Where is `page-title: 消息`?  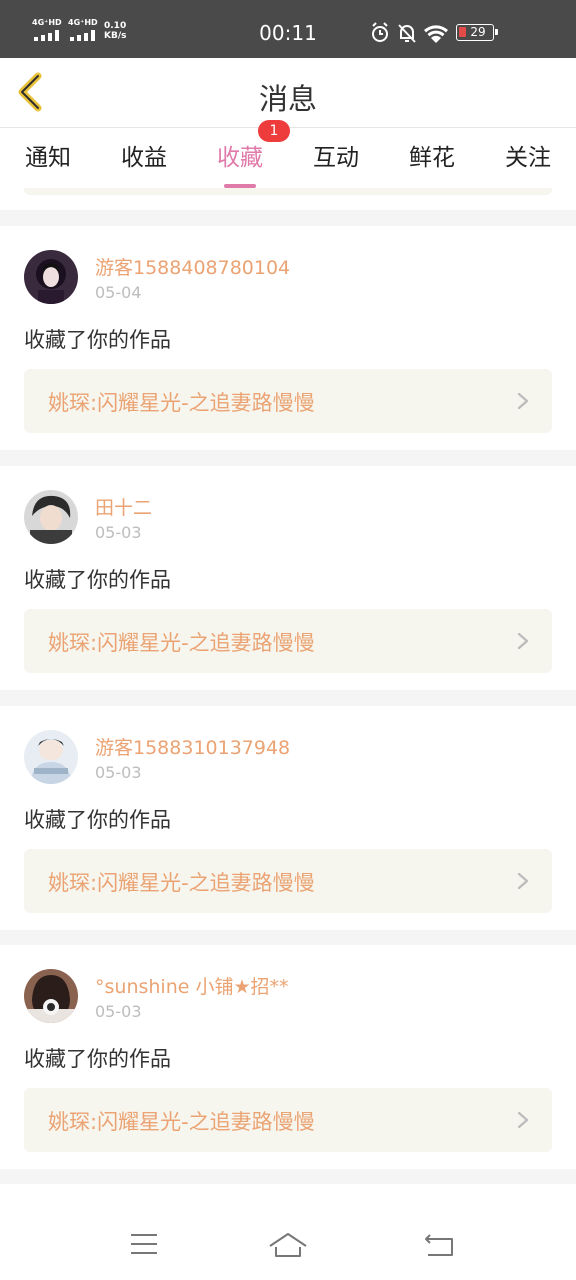 page-title: 消息 is located at coordinates (287, 99).